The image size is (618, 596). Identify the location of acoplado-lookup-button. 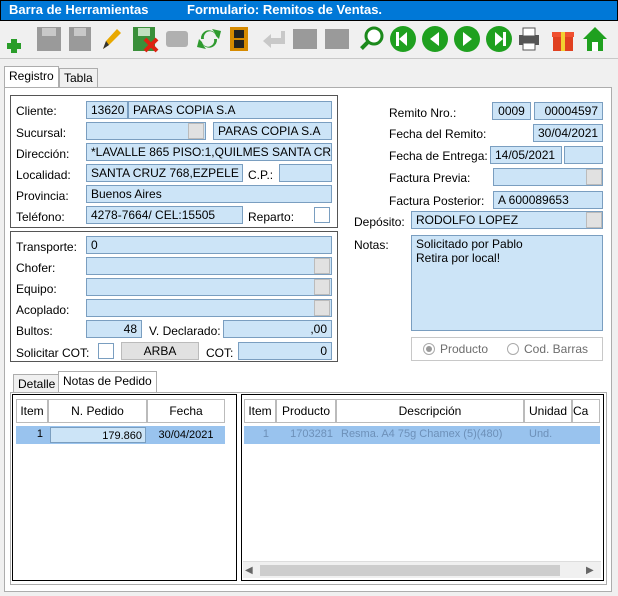
(322, 308).